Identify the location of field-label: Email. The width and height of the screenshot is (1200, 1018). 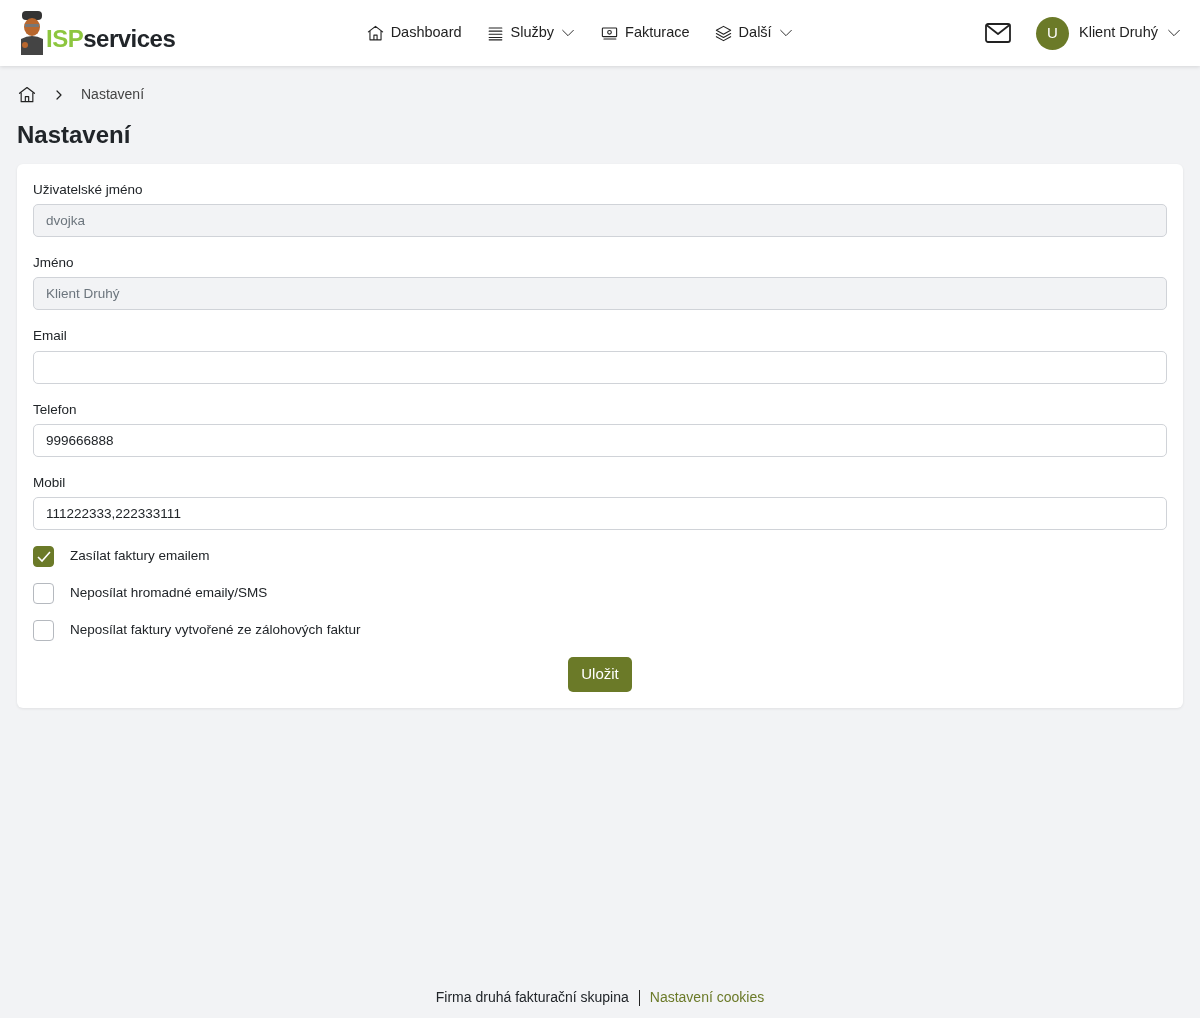
(50, 336).